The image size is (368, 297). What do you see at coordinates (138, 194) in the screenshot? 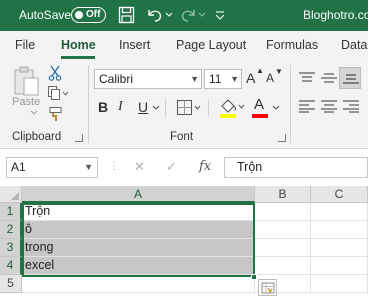
I see `column-header-a: A` at bounding box center [138, 194].